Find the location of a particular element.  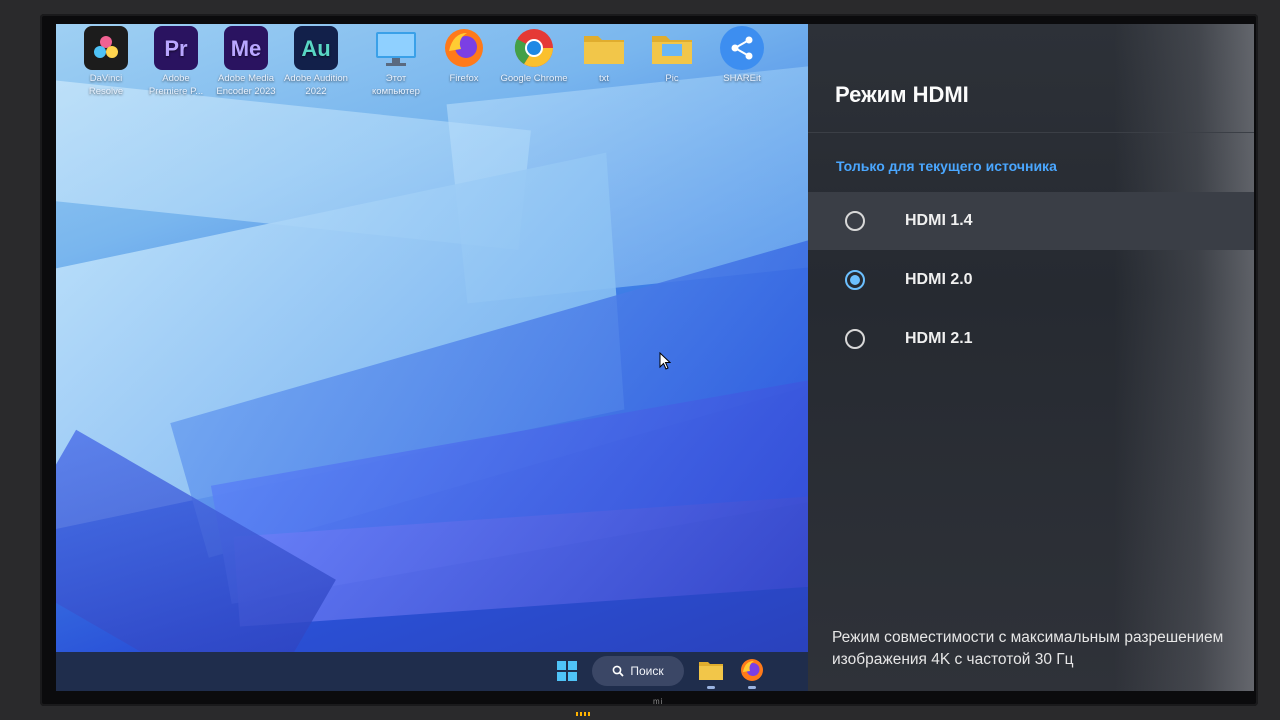

option-label: HDMI 1.4 is located at coordinates (939, 220).